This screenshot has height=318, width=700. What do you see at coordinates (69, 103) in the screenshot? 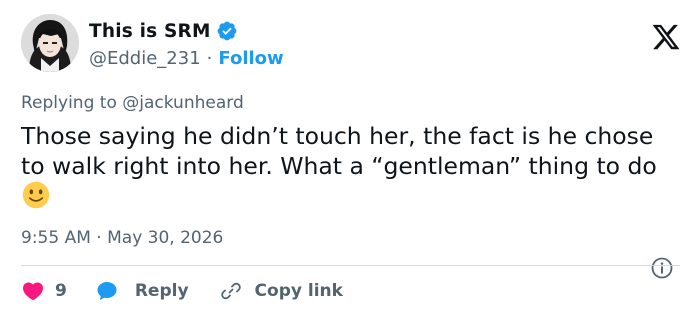
I see `replying-to-label: Replying to` at bounding box center [69, 103].